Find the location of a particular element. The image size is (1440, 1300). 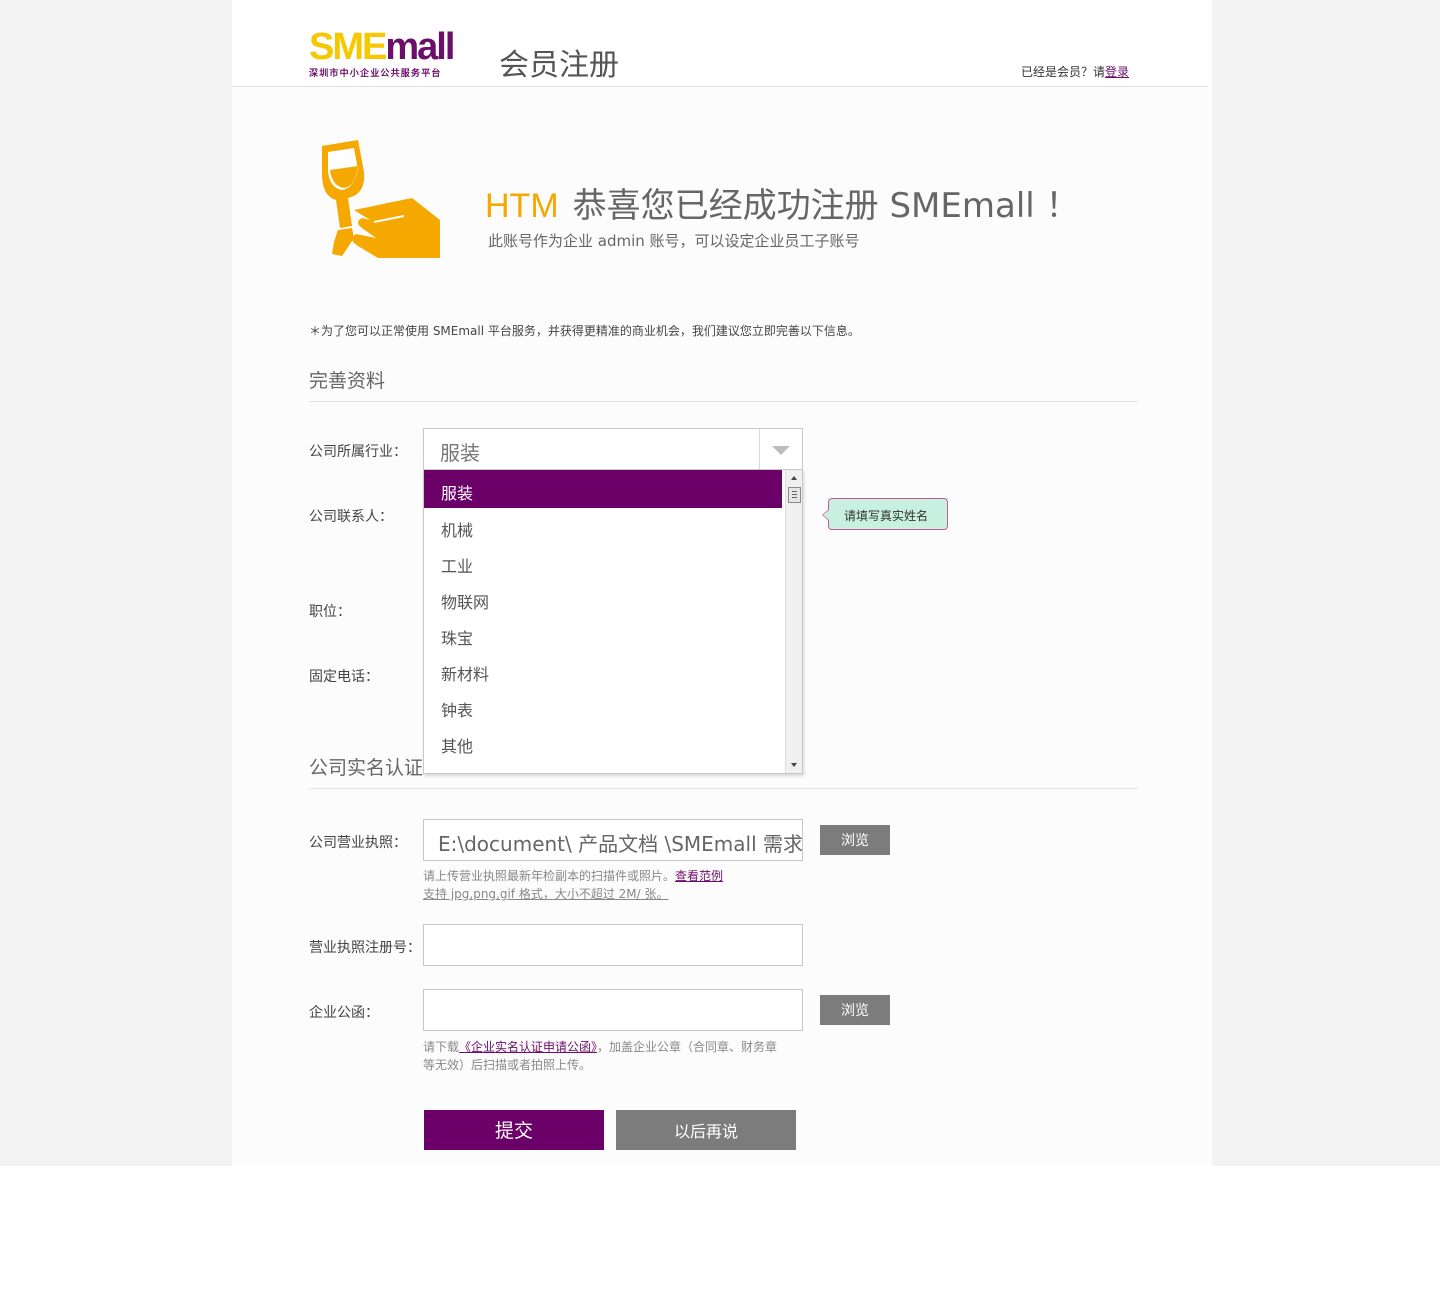

industry-option: 珠宝 is located at coordinates (603, 634).